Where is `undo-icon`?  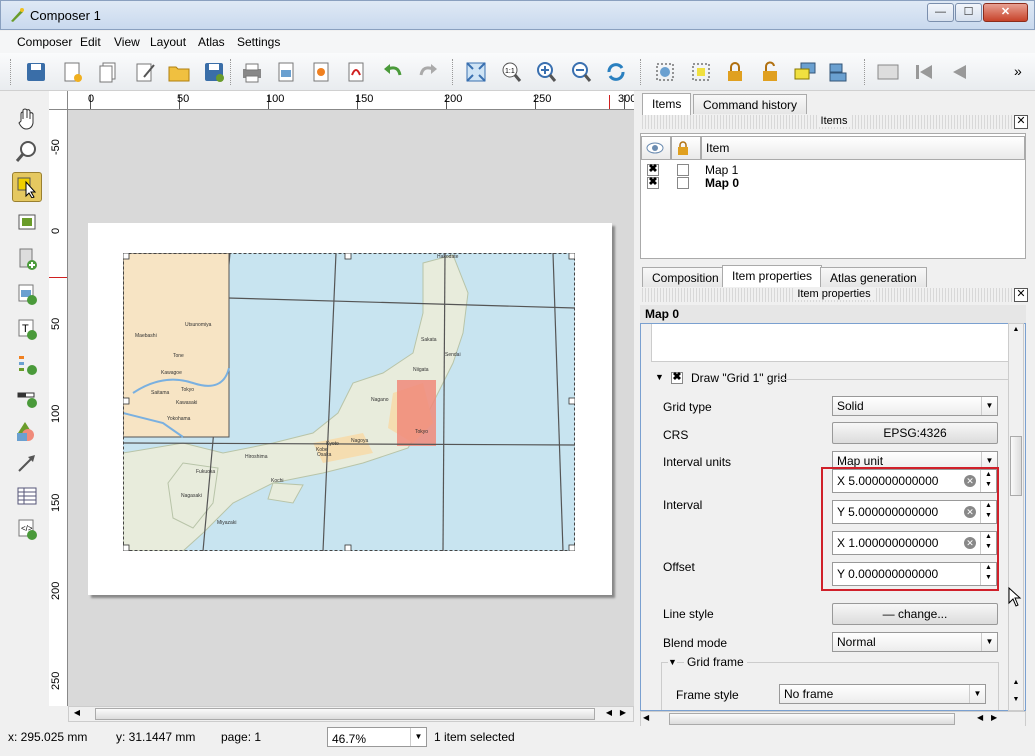
undo-icon is located at coordinates (393, 72).